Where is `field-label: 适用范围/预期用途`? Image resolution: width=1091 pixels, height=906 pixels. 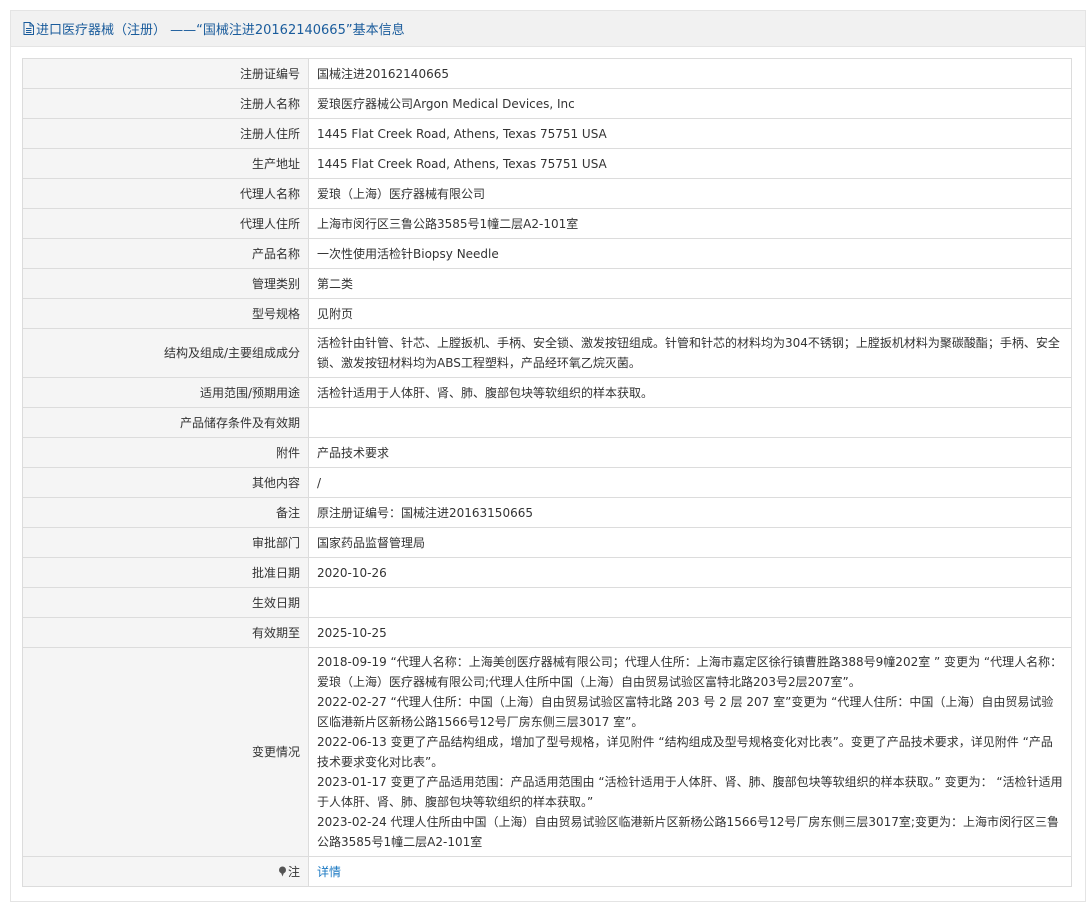 field-label: 适用范围/预期用途 is located at coordinates (165, 392).